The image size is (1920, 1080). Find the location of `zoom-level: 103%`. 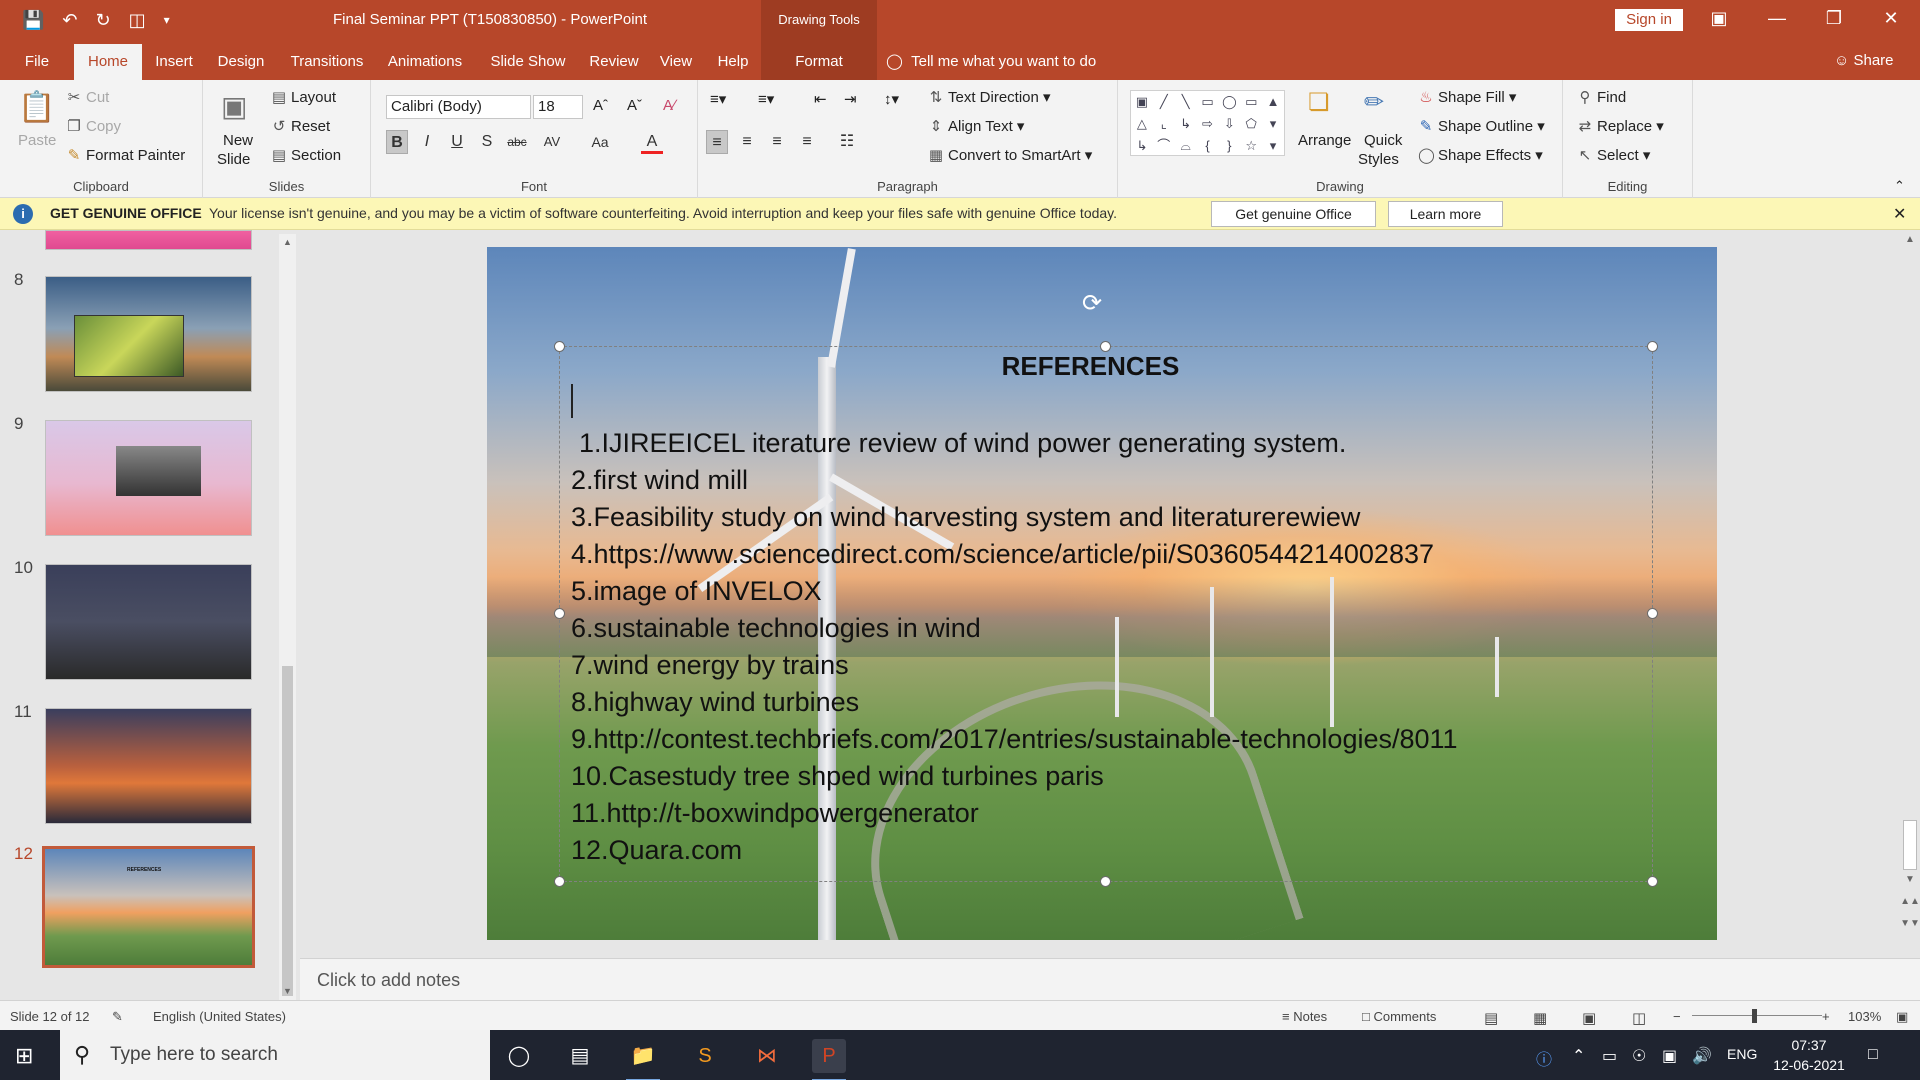

zoom-level: 103% is located at coordinates (1864, 1016).